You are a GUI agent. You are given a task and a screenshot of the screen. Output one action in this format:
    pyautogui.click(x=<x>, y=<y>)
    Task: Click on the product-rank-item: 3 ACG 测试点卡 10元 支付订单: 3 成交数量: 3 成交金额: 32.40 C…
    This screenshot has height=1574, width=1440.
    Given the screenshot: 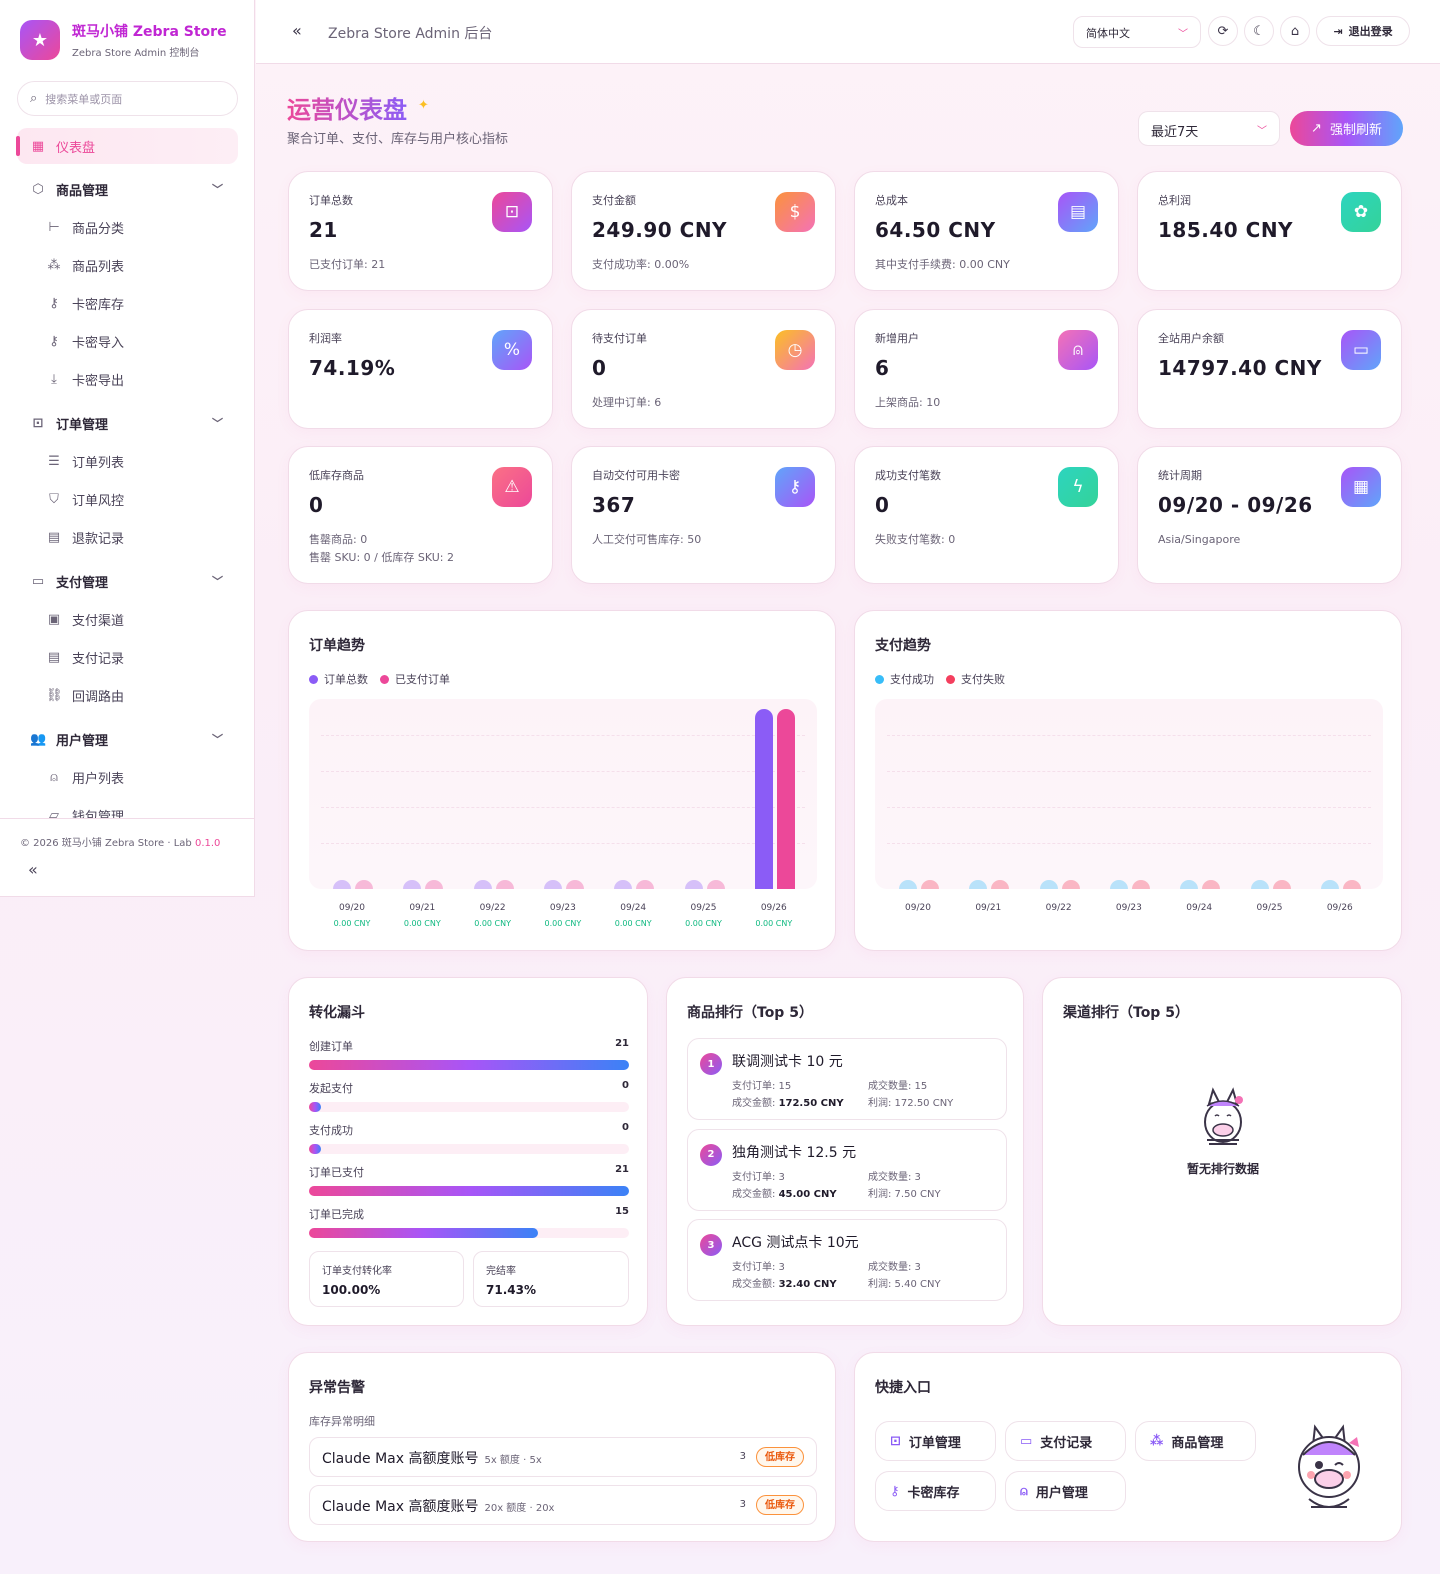 What is the action you would take?
    pyautogui.click(x=847, y=1260)
    